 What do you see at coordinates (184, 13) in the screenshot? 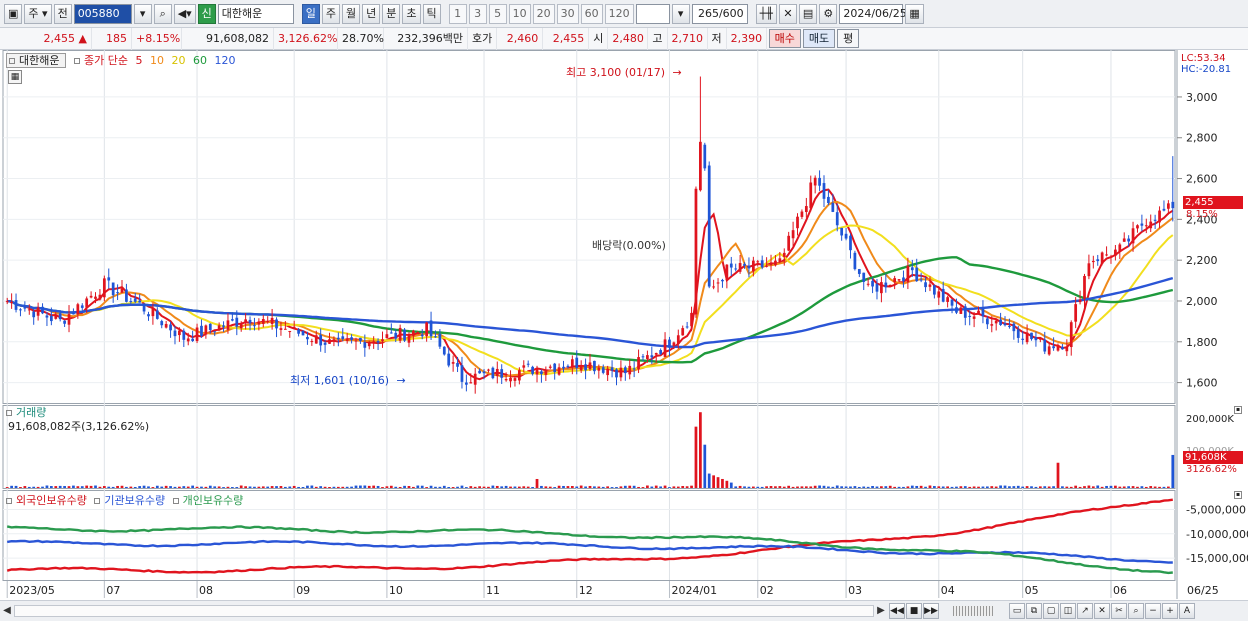
I see `speaker-icon: ◀▾` at bounding box center [184, 13].